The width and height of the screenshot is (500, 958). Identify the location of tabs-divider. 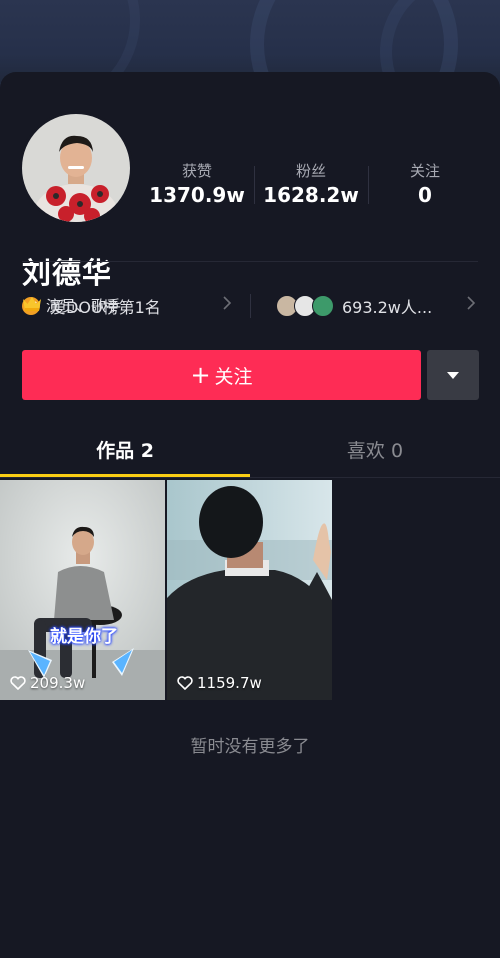
(250, 477).